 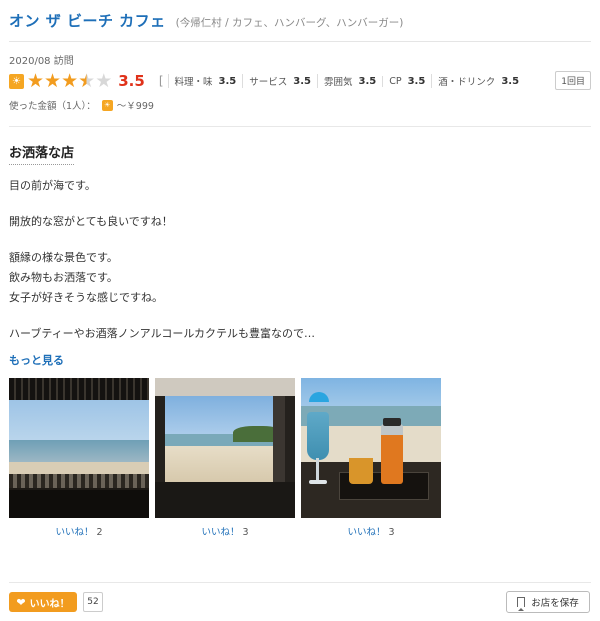 What do you see at coordinates (161, 81) in the screenshot?
I see `bracket: [` at bounding box center [161, 81].